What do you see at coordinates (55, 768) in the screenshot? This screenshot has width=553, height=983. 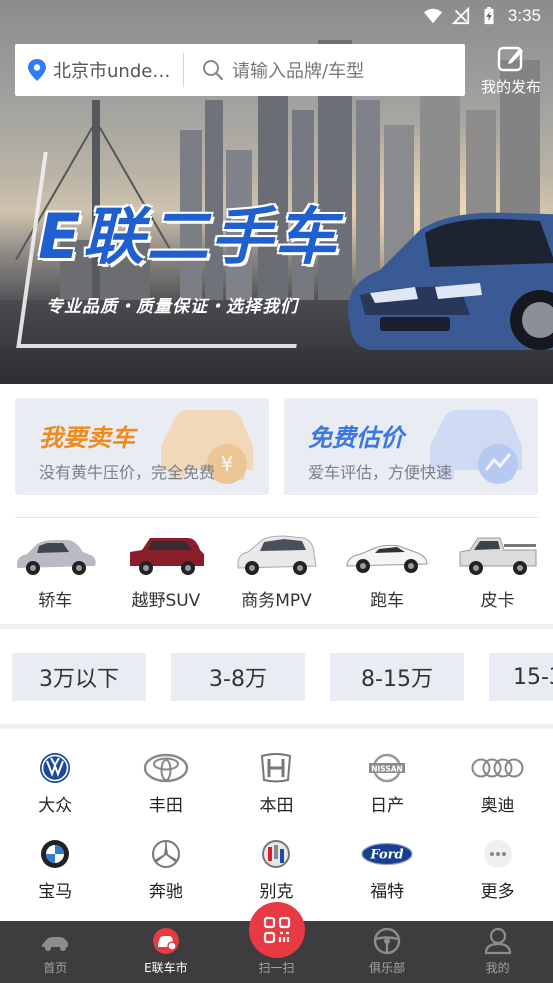 I see `volkswagen-logo` at bounding box center [55, 768].